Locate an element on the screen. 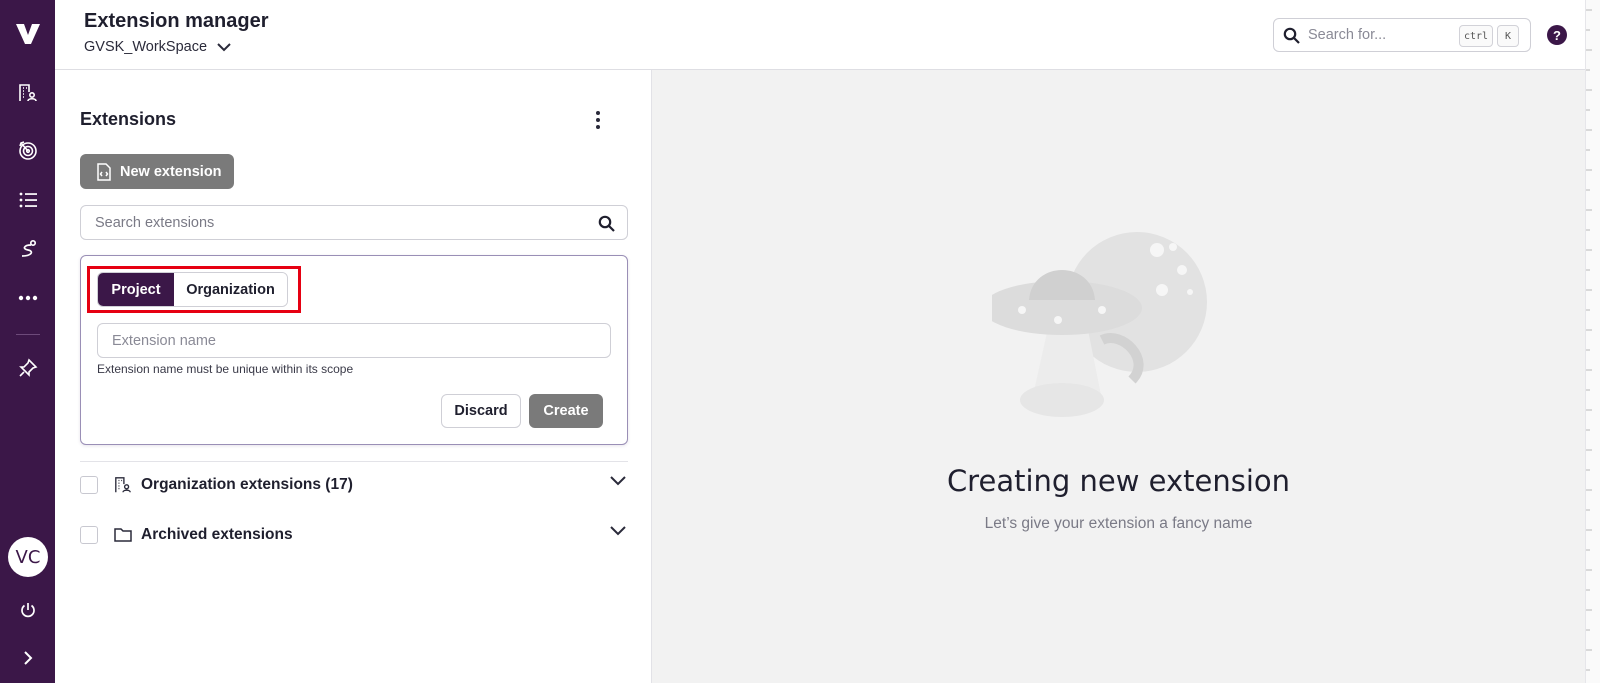 This screenshot has width=1600, height=683. scope-toggle: Project Organization is located at coordinates (192, 289).